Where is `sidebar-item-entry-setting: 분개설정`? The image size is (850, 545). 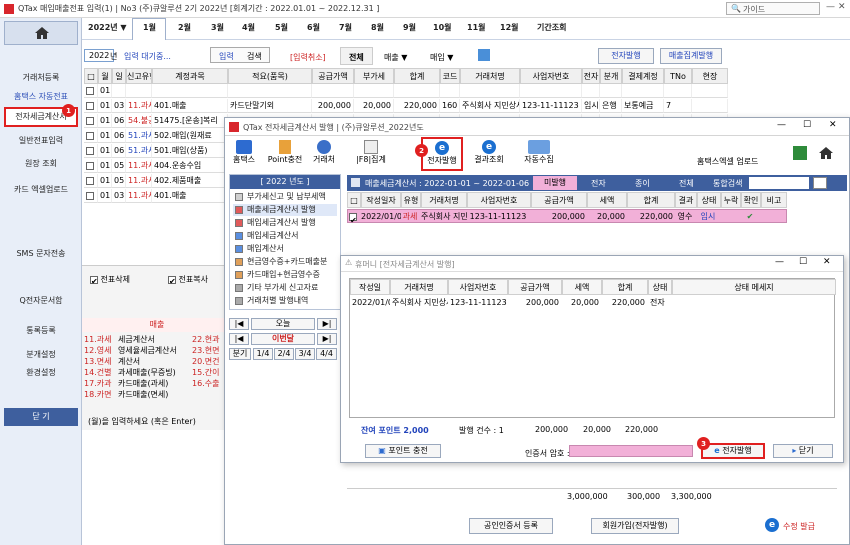 sidebar-item-entry-setting: 분개설정 is located at coordinates (41, 354).